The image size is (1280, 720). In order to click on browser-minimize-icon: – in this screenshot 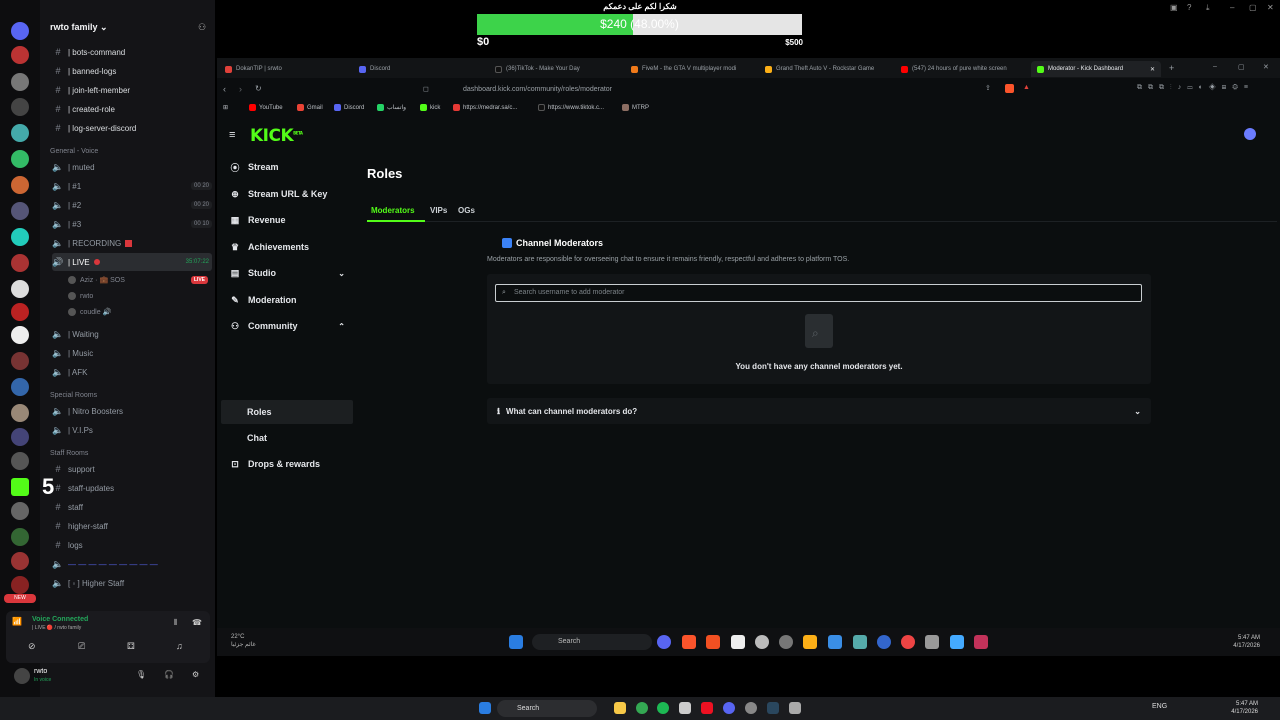, I will do `click(1215, 66)`.